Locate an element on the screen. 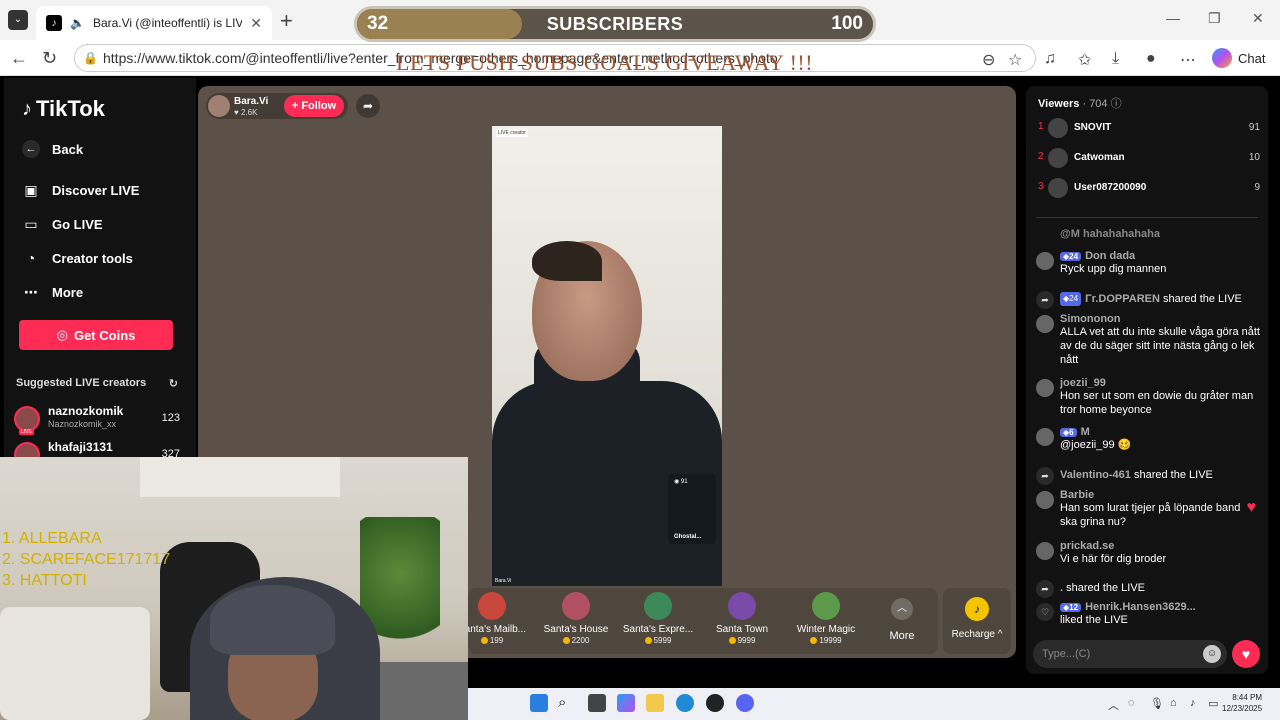 The image size is (1280, 720). tray-app-icon: ◌ is located at coordinates (1131, 703).